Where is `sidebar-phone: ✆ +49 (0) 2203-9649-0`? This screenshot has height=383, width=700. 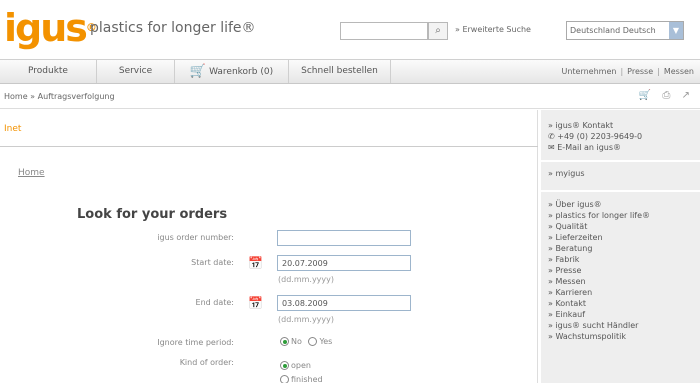 sidebar-phone: ✆ +49 (0) 2203-9649-0 is located at coordinates (595, 136).